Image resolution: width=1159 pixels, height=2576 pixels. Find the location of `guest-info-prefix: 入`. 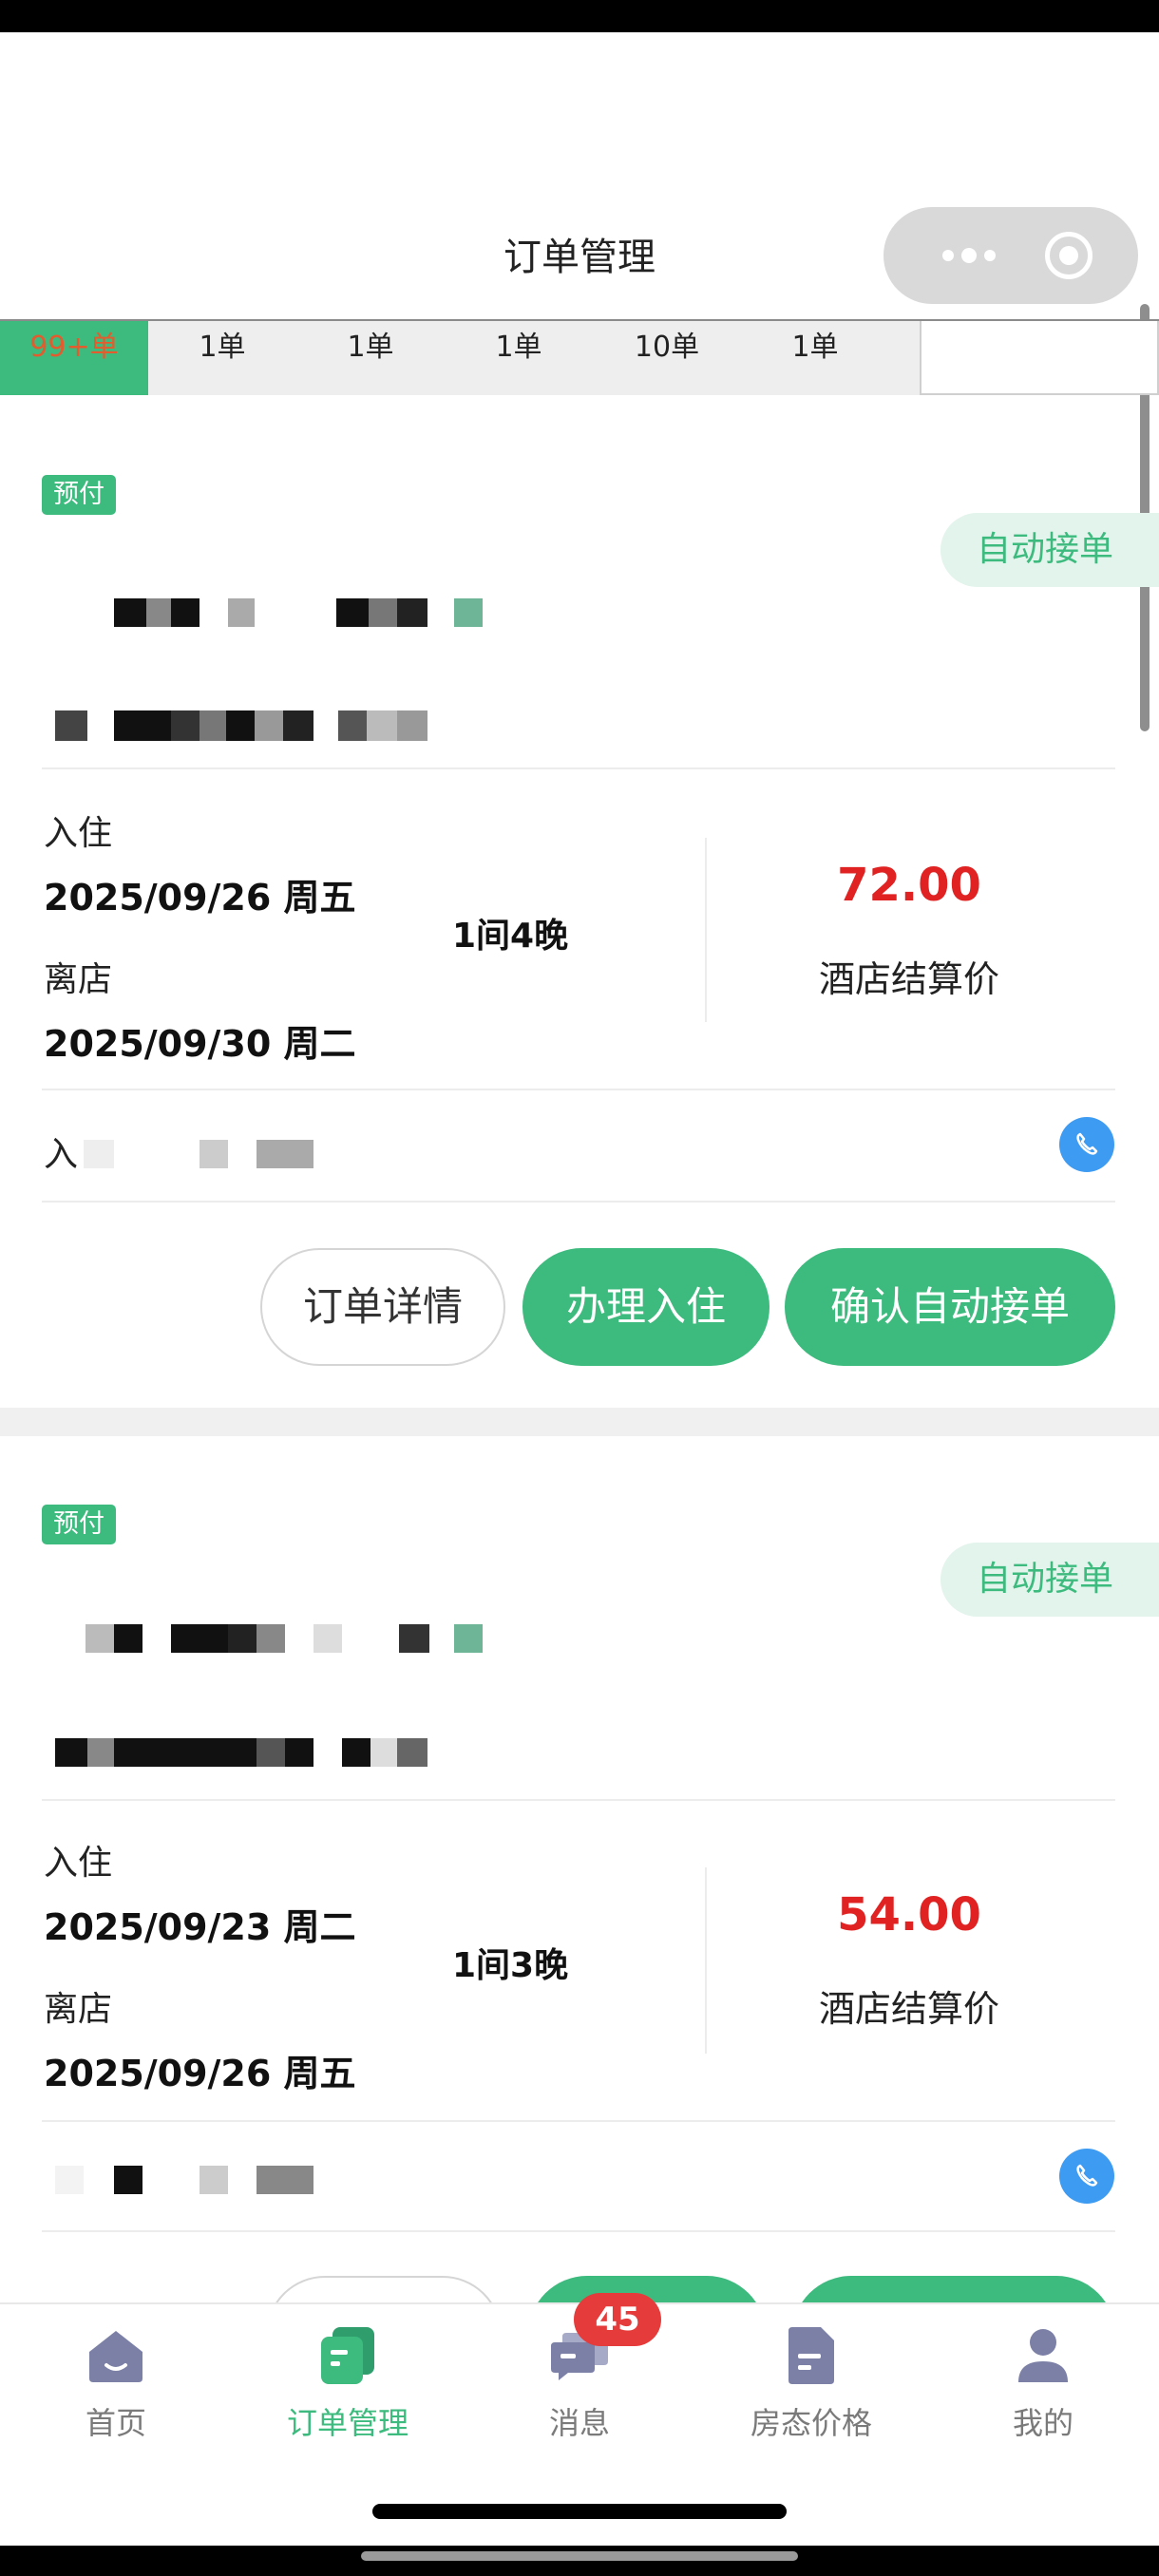

guest-info-prefix: 入 is located at coordinates (61, 1154).